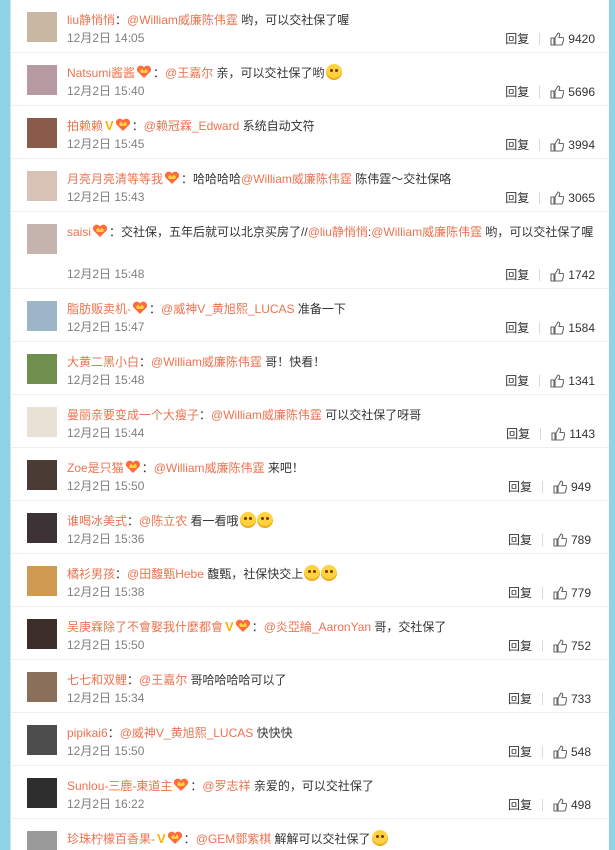 This screenshot has width=615, height=850. Describe the element at coordinates (253, 574) in the screenshot. I see `comment-body: 馥甄，社保快交上` at that location.